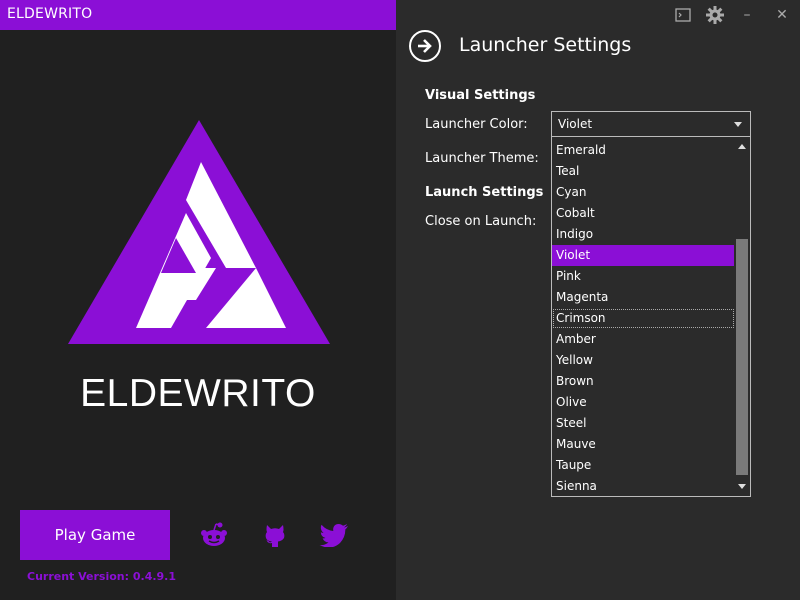  Describe the element at coordinates (482, 158) in the screenshot. I see `launcher-theme-label: Launcher Theme:` at that location.